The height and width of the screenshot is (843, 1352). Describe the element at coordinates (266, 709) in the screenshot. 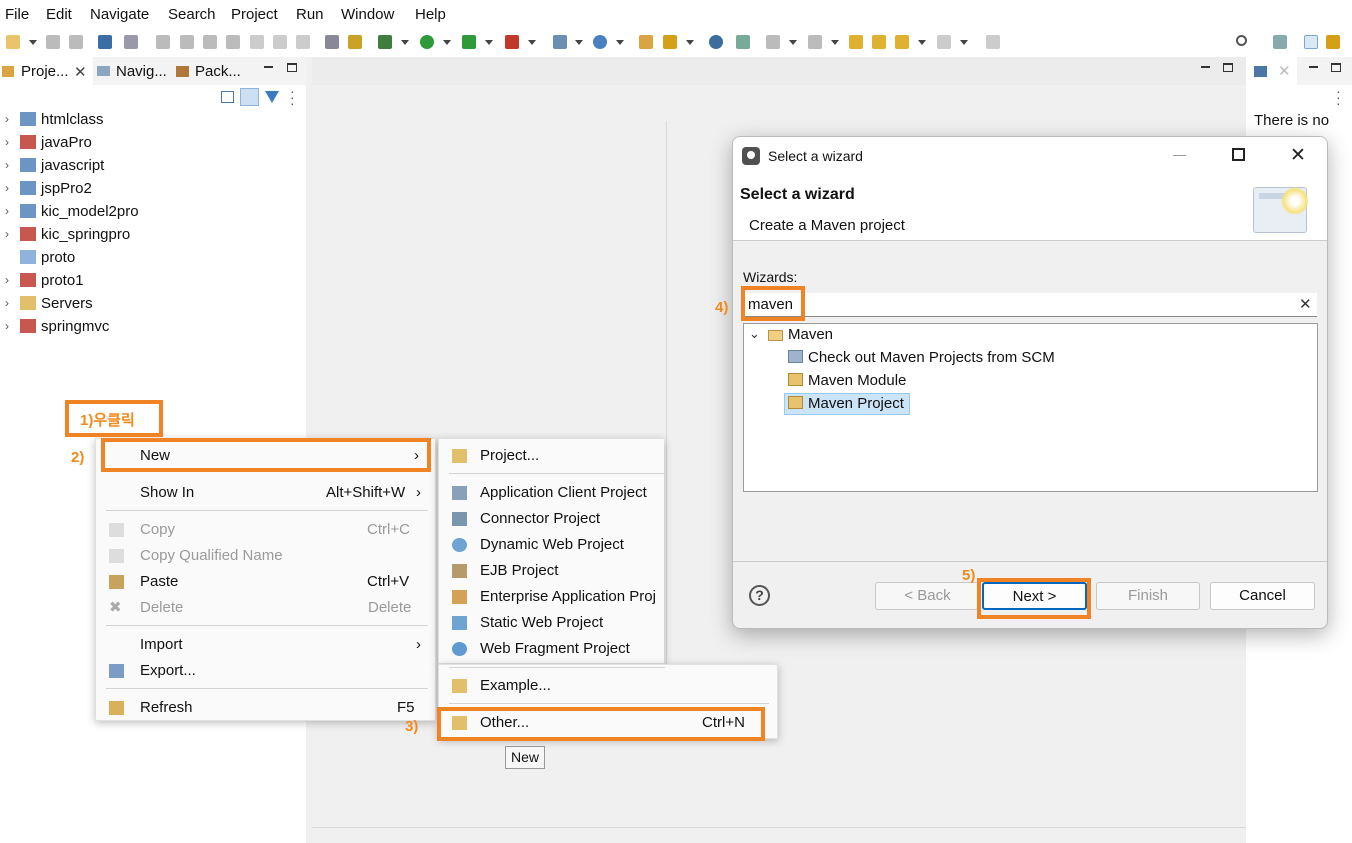

I see `menu-item-refresh: Refresh F5` at that location.